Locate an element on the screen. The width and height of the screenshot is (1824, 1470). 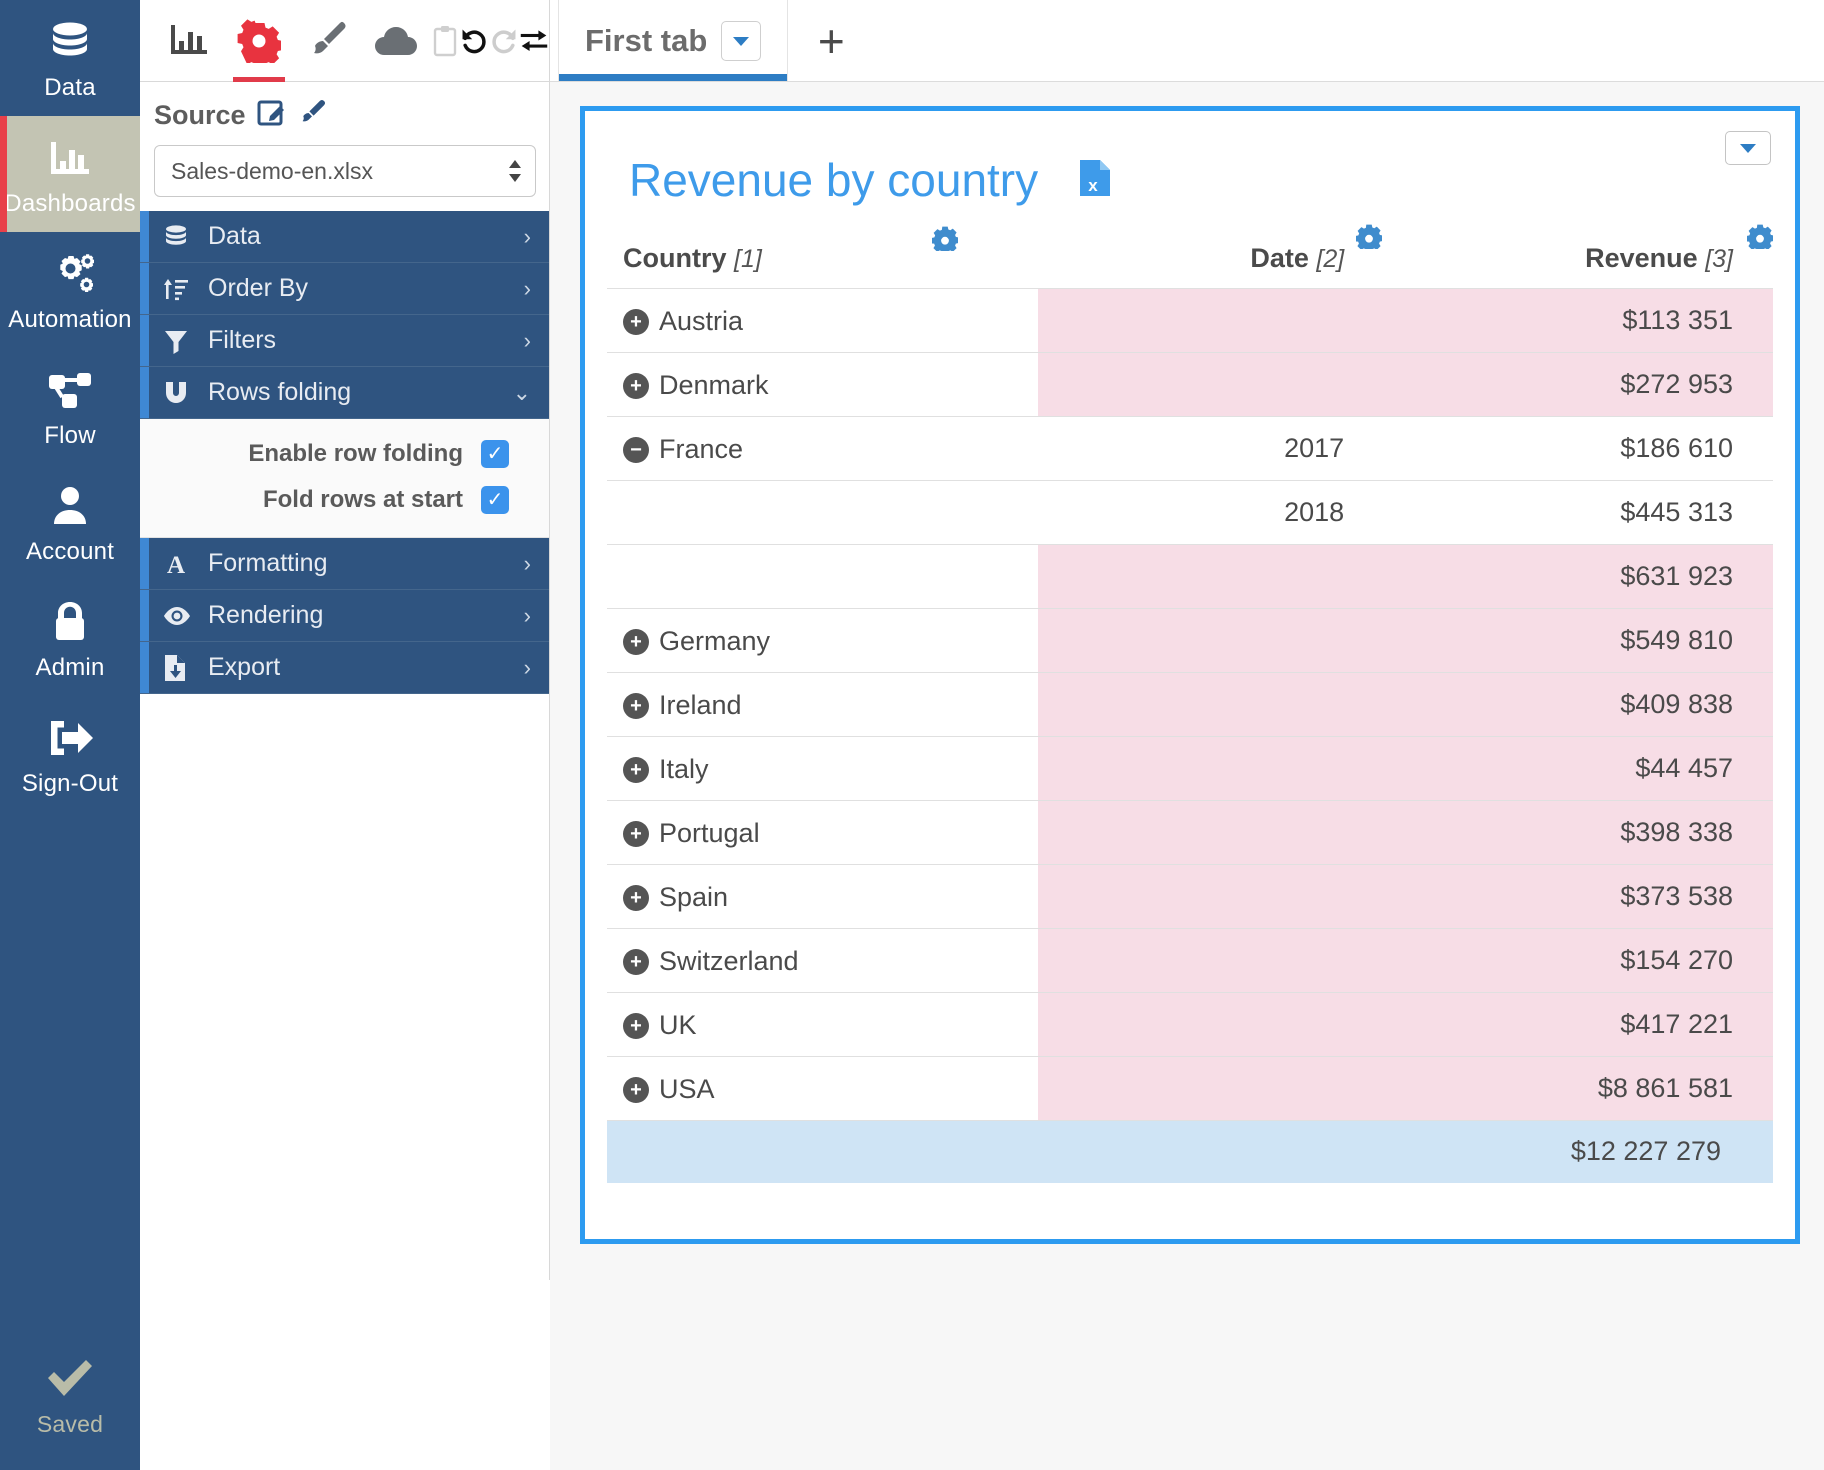
source-title: Source is located at coordinates (200, 115).